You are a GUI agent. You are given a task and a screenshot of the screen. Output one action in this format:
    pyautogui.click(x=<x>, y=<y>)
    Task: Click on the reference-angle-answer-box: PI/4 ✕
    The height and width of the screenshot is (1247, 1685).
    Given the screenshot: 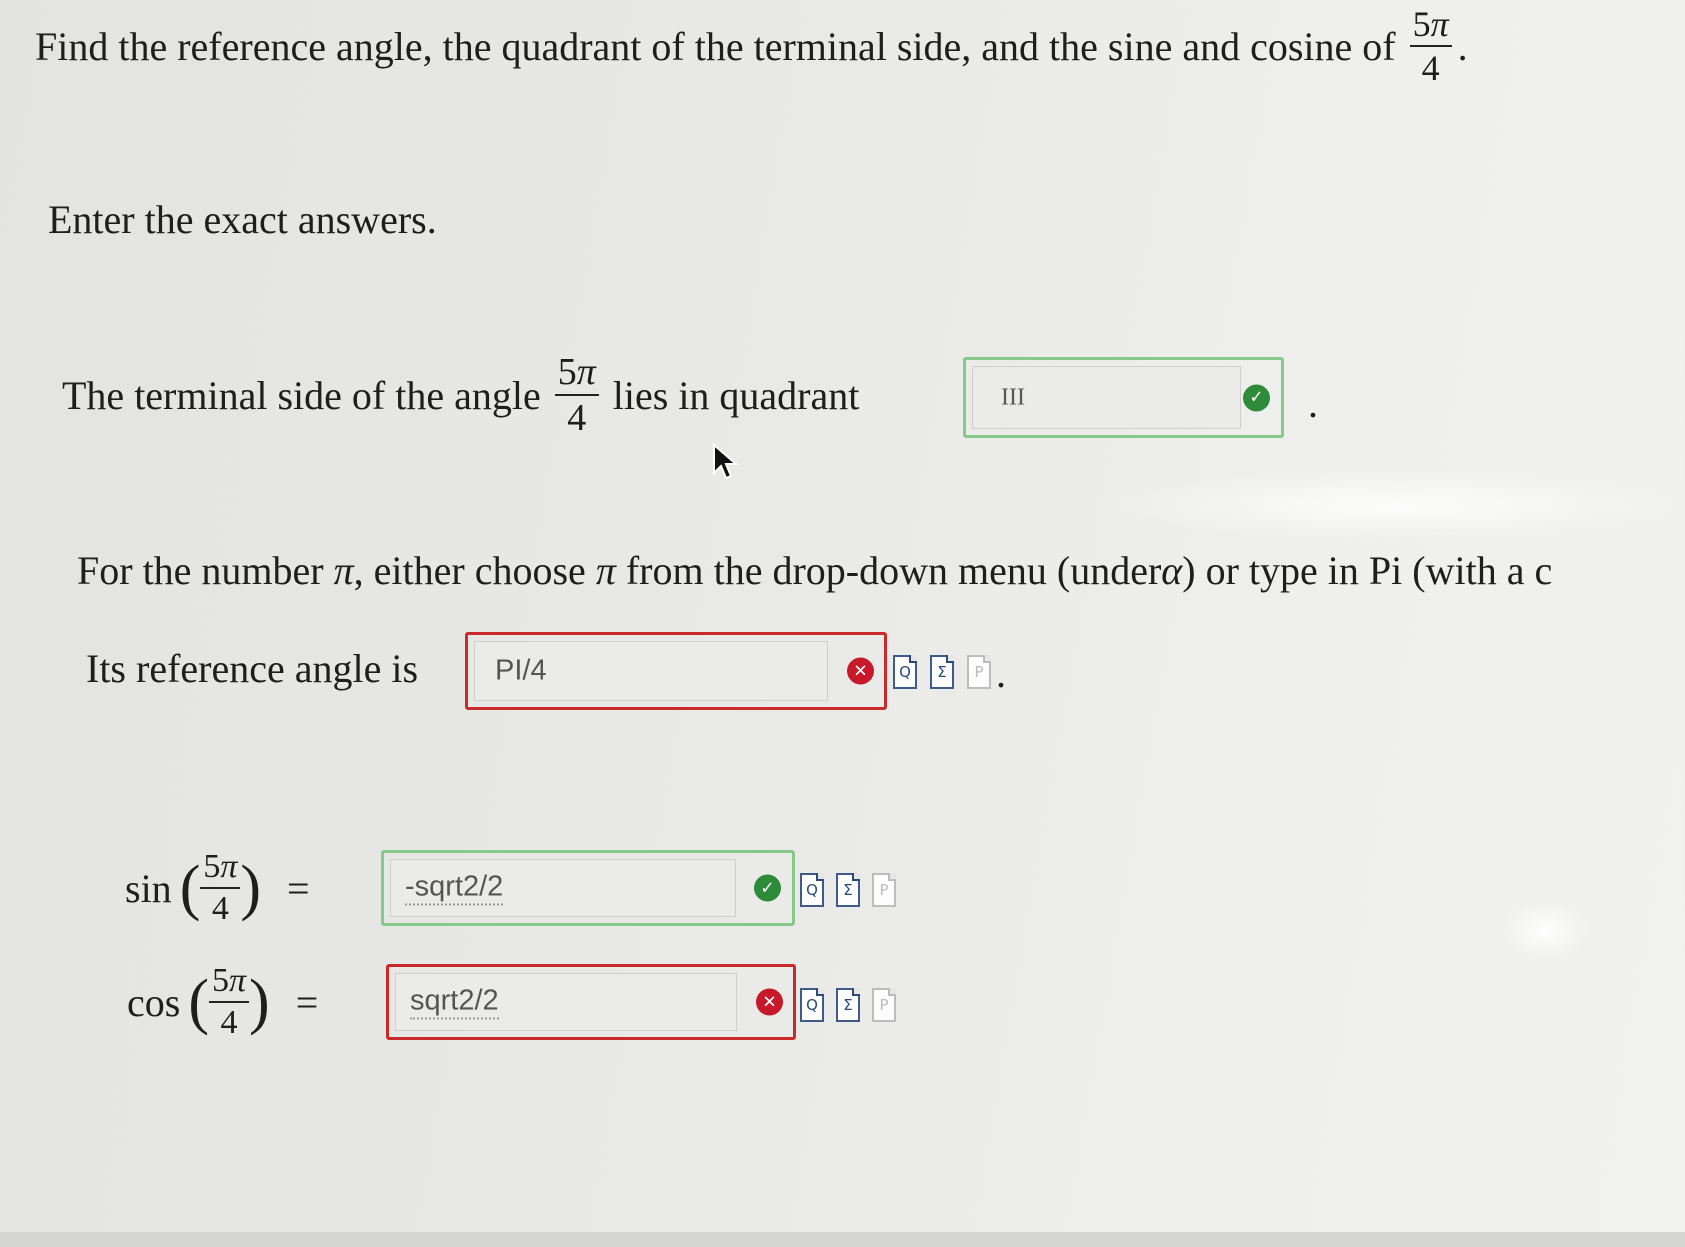 What is the action you would take?
    pyautogui.click(x=676, y=671)
    